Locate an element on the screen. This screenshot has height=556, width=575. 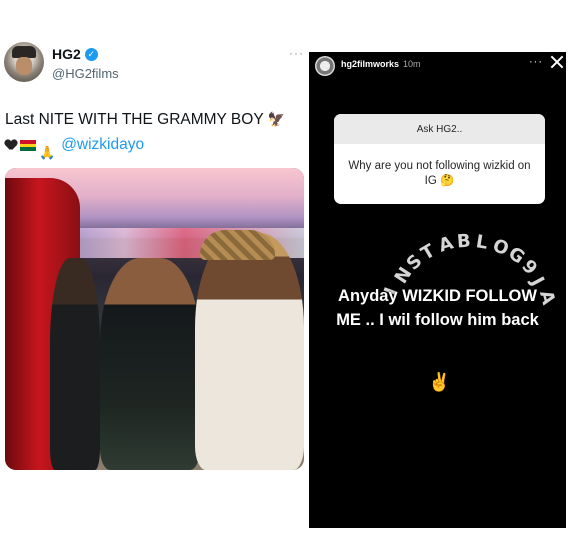
photo-person-left is located at coordinates (75, 364).